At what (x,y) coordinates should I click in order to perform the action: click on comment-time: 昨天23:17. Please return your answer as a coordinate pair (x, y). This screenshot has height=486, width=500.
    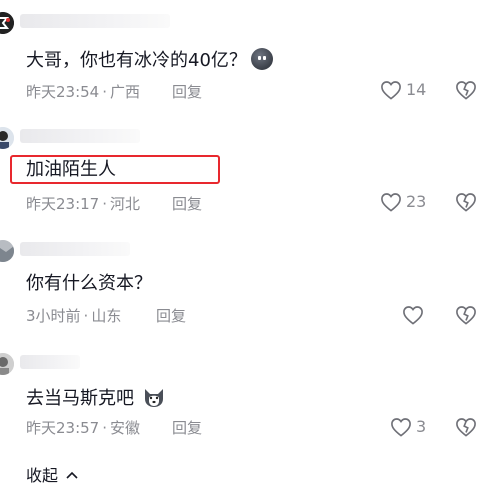
    Looking at the image, I should click on (63, 204).